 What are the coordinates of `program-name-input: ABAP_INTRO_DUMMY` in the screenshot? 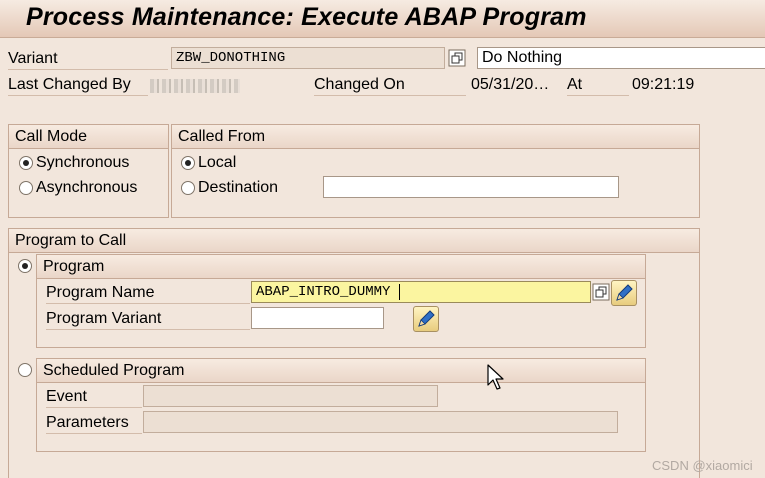 It's located at (421, 292).